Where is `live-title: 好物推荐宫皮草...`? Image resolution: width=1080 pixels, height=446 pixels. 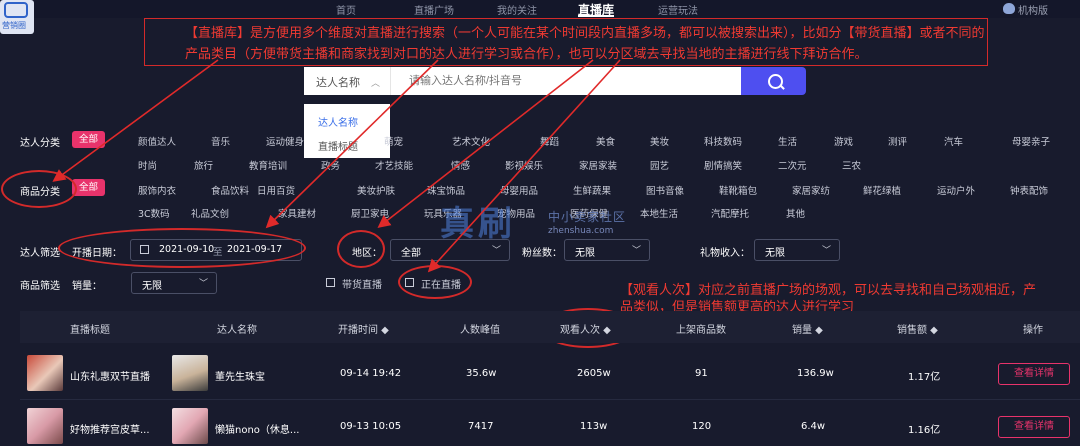
live-title: 好物推荐宫皮草... is located at coordinates (110, 428).